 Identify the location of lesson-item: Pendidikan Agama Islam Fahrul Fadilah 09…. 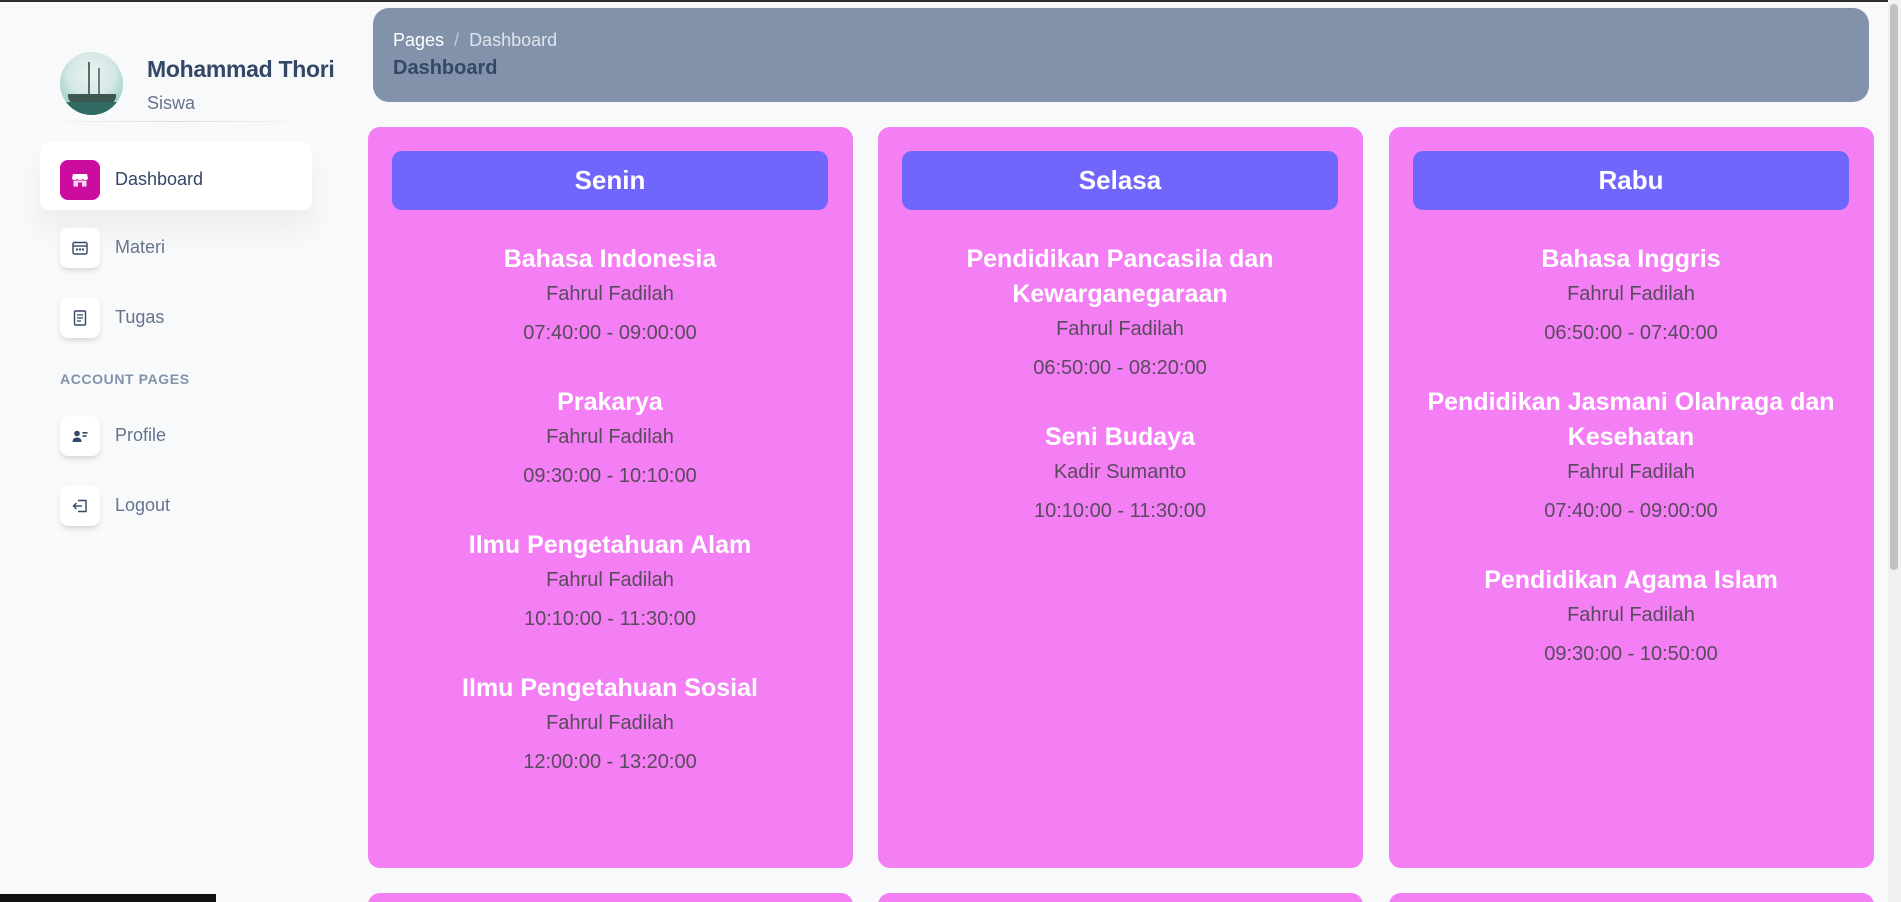
(1631, 615).